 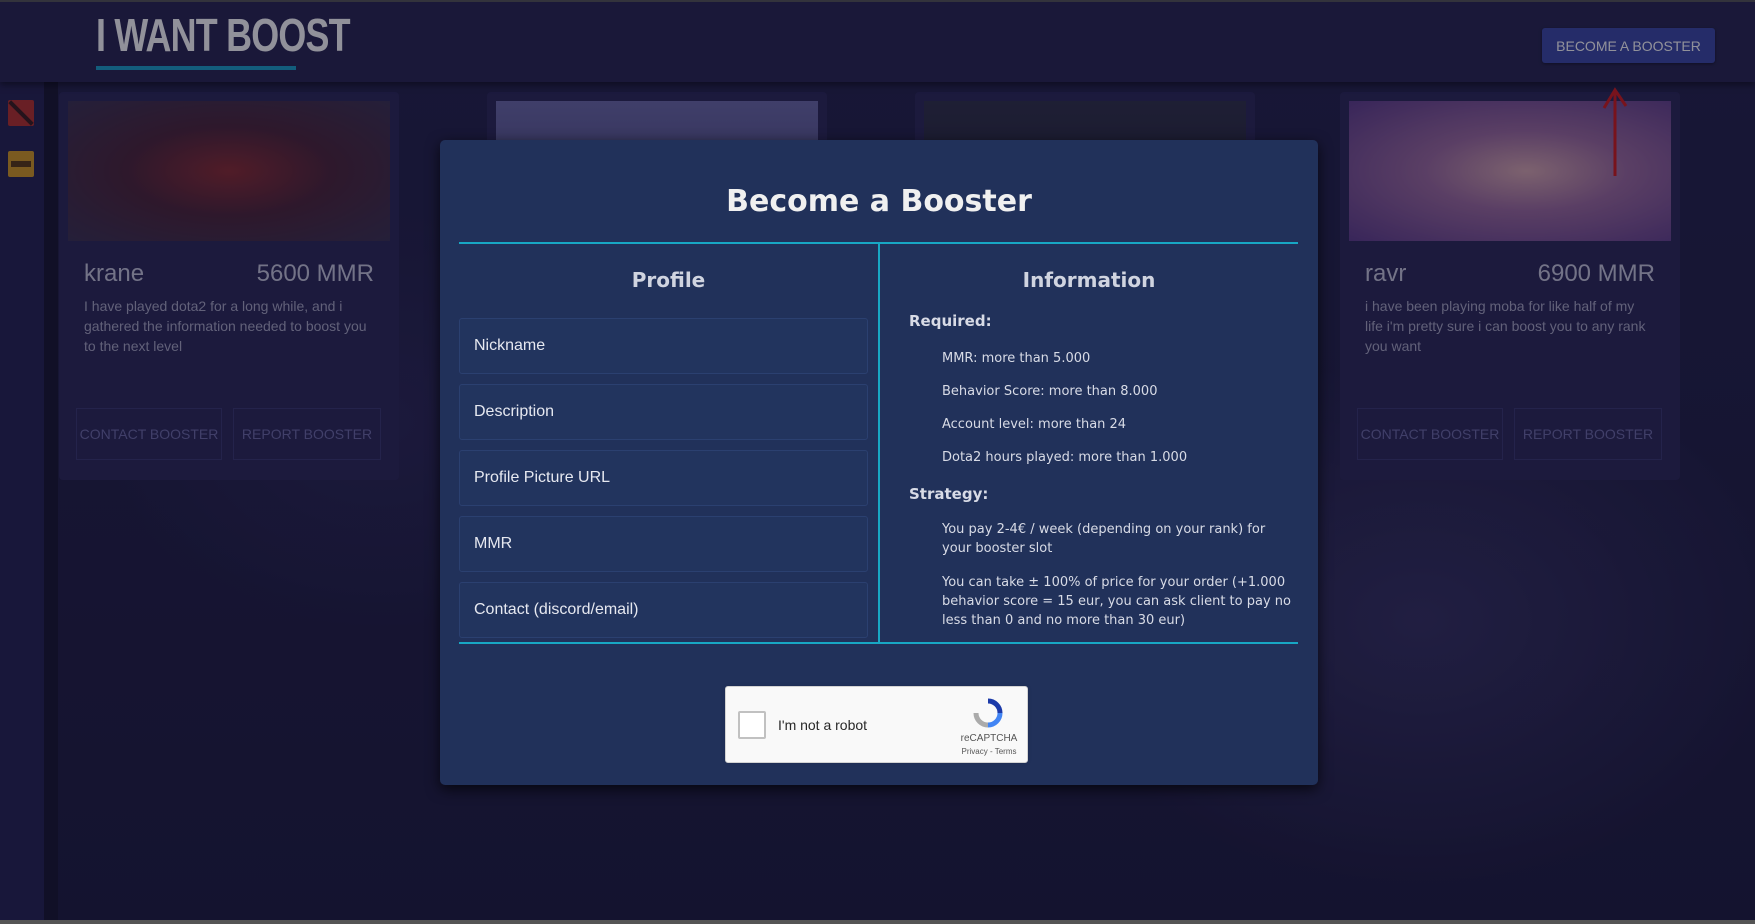 What do you see at coordinates (1065, 457) in the screenshot?
I see `requirement-item: Dota2 hours played: more than 1.000` at bounding box center [1065, 457].